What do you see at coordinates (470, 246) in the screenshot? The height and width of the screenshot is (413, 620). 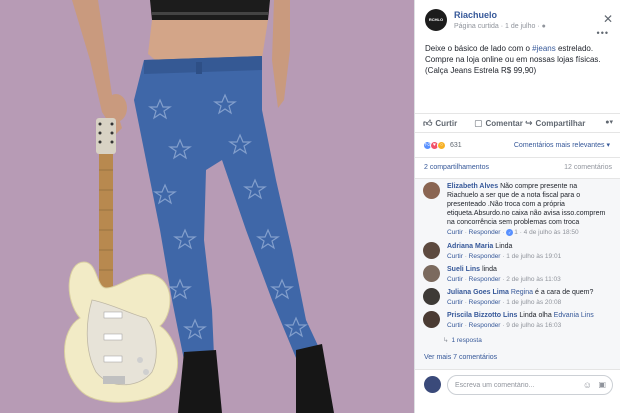 I see `comment-author: Adriana Maria` at bounding box center [470, 246].